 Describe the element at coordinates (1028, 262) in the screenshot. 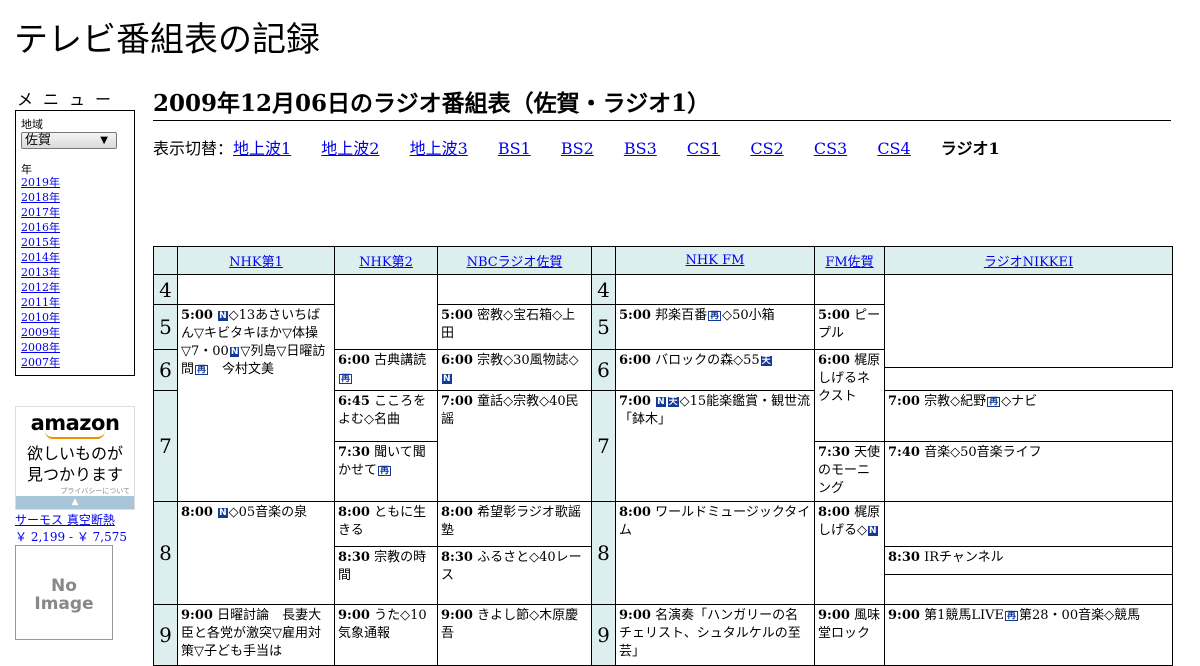

I see `channel-link-nikkei: ラジオNIKKEI` at that location.